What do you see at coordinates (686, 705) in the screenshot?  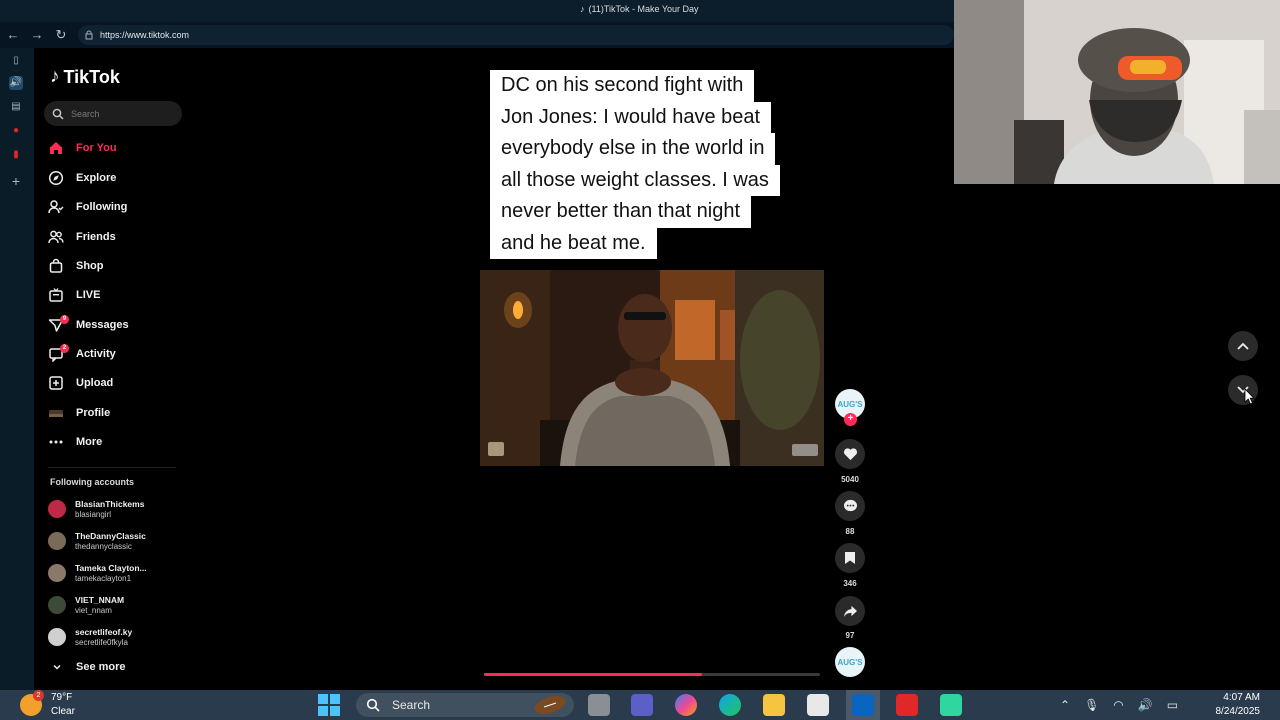 I see `copilot-icon` at bounding box center [686, 705].